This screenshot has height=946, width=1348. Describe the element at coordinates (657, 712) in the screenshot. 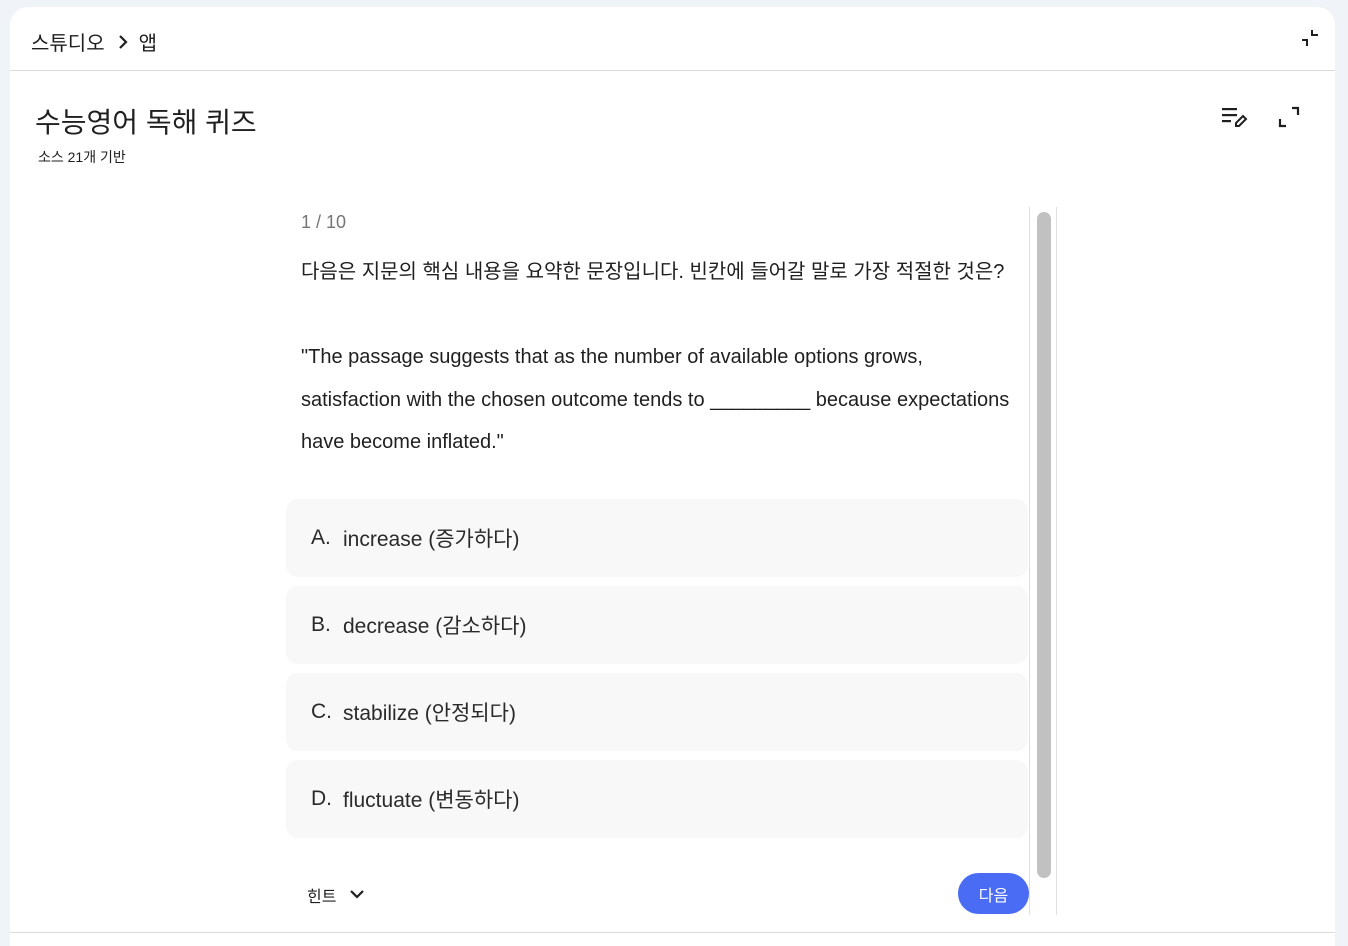

I see `option-c: C. stabilize (안정되다)` at that location.